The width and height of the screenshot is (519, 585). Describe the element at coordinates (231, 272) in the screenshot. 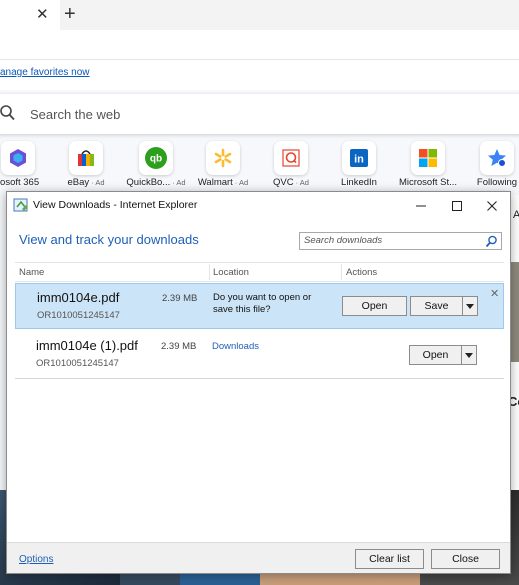

I see `column-header-location: Location` at that location.